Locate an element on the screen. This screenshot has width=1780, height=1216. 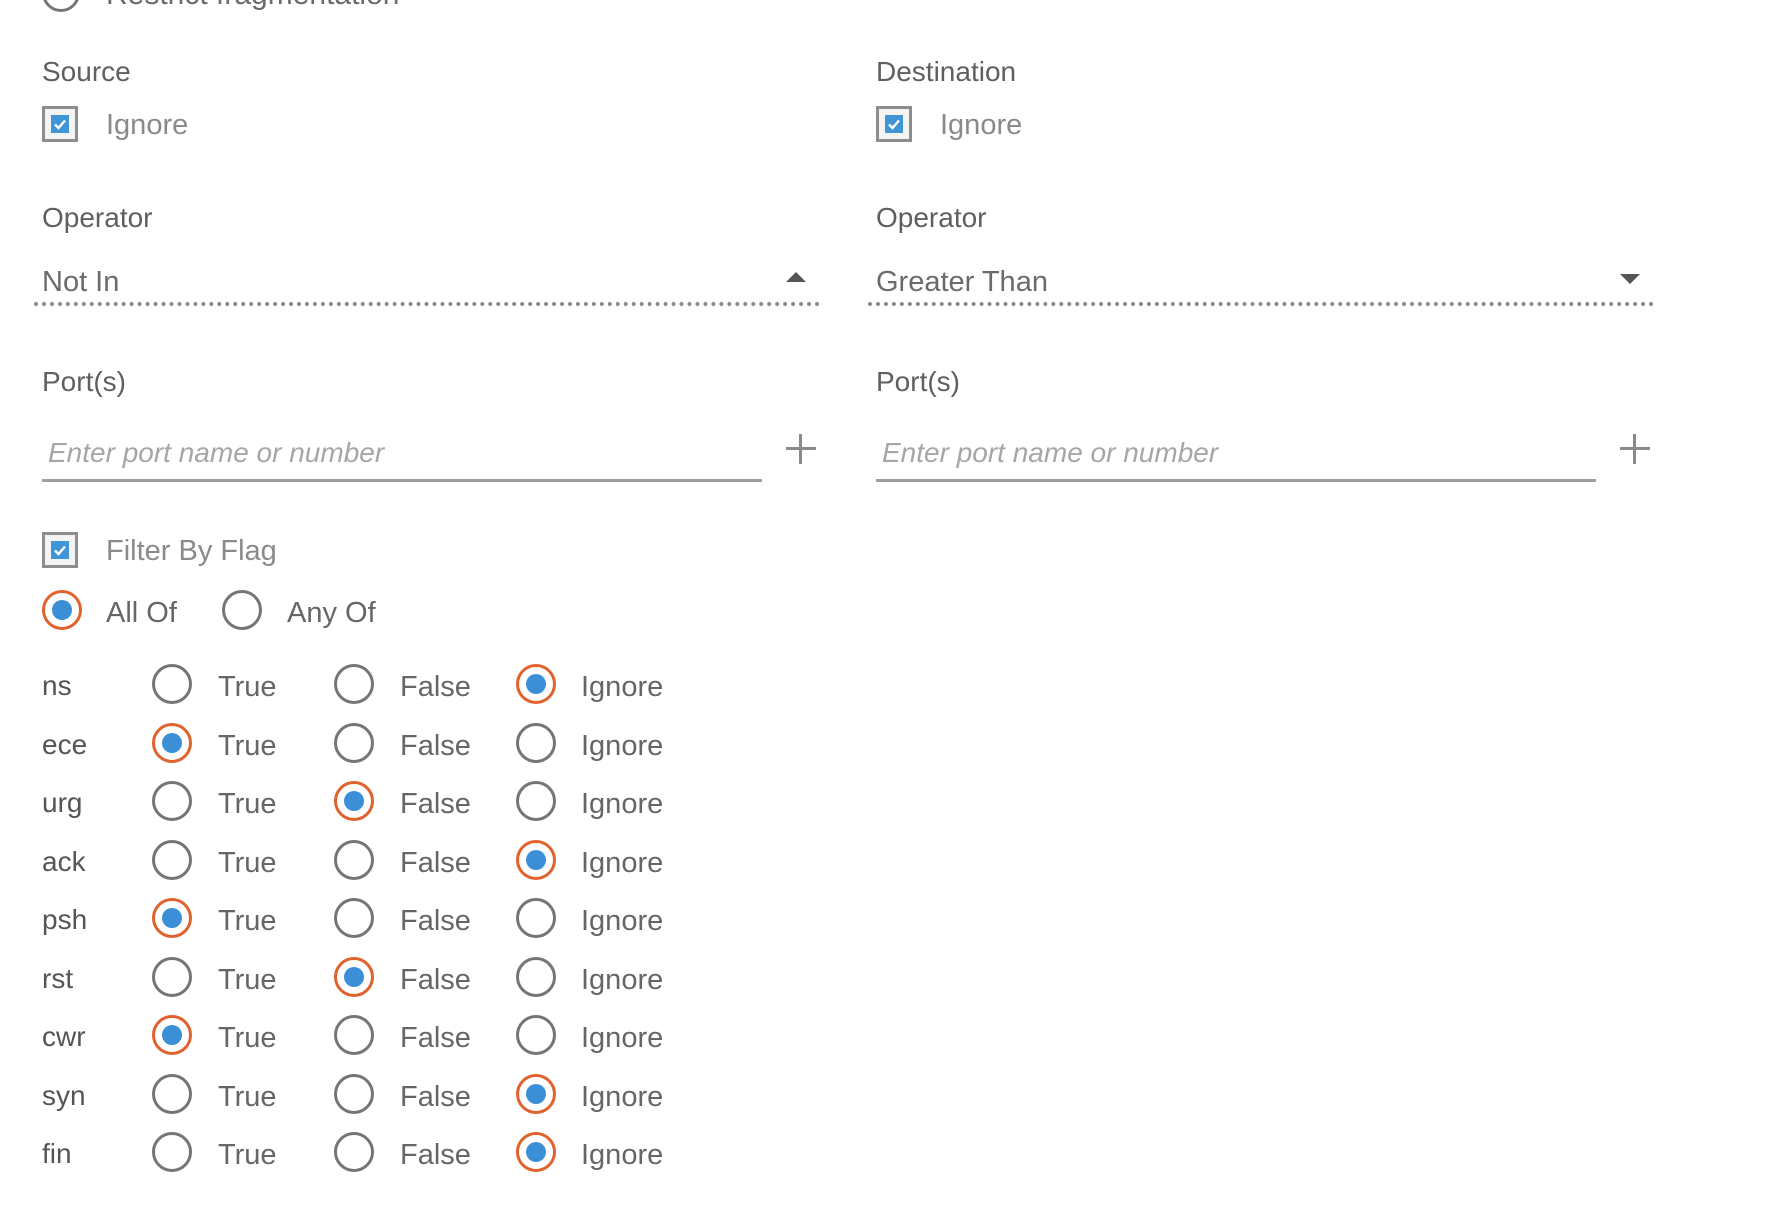
flag-ns-ignore-label: Ignore is located at coordinates (622, 687).